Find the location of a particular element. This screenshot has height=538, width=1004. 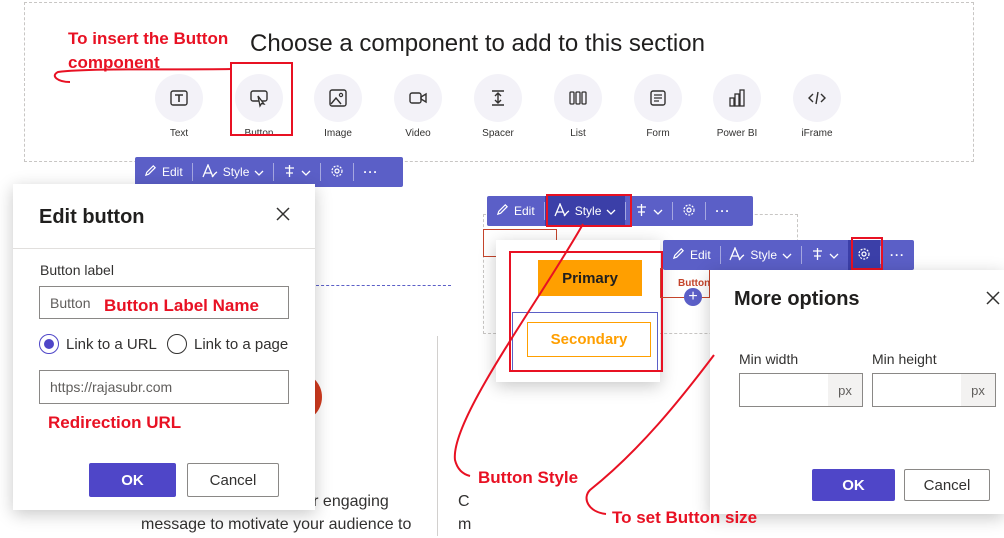

form-icon is located at coordinates (658, 98).